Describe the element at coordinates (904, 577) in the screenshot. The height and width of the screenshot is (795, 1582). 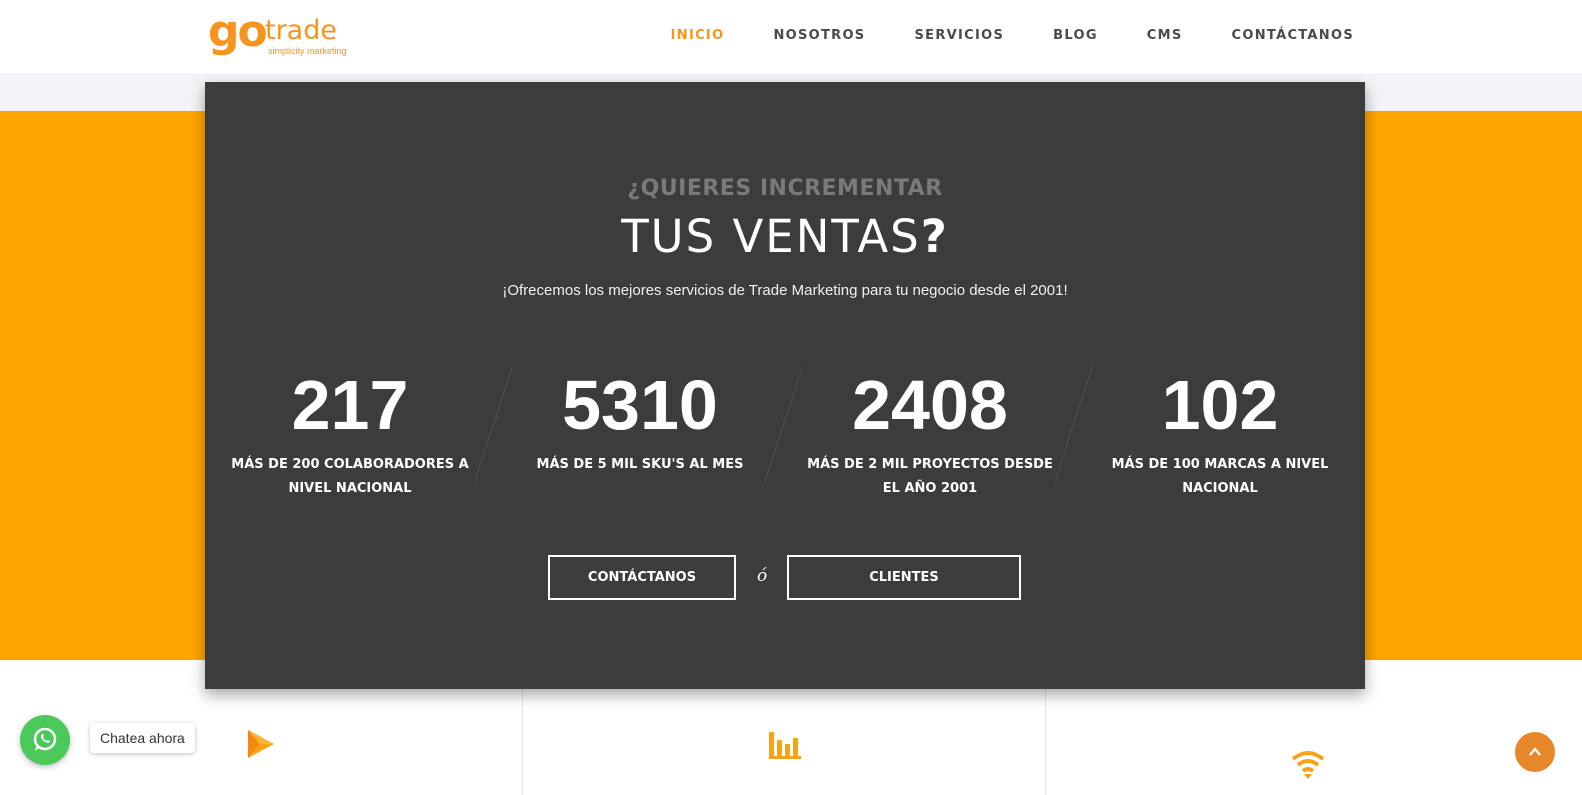
I see `clients-button: CLIENTES` at that location.